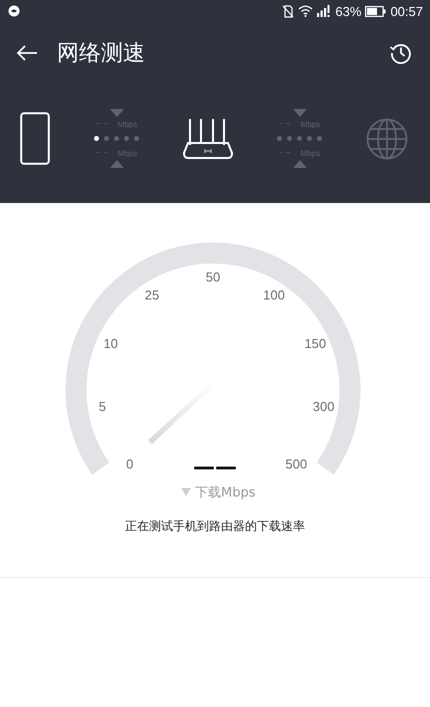 This screenshot has width=430, height=707. Describe the element at coordinates (401, 53) in the screenshot. I see `history-button` at that location.